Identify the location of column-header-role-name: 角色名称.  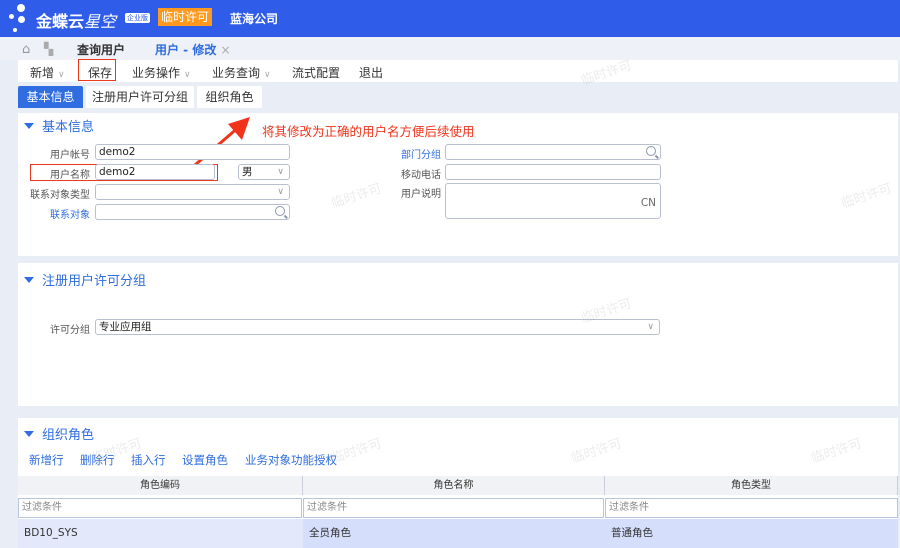
(454, 485).